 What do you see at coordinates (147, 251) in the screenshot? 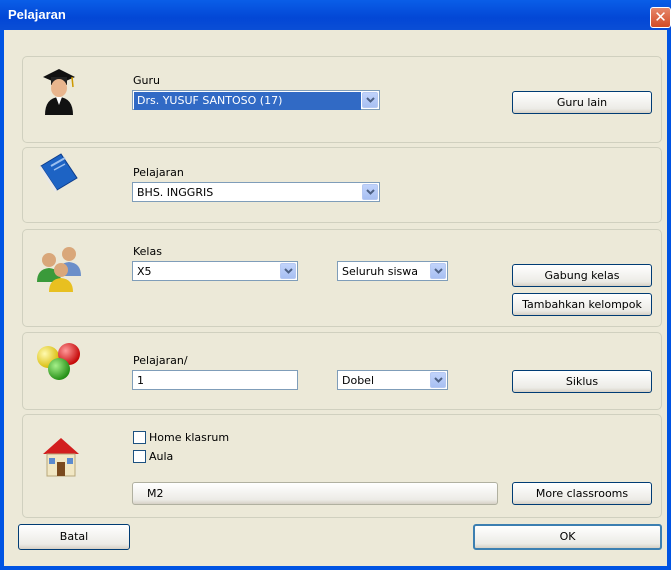
I see `class-label: Kelas` at bounding box center [147, 251].